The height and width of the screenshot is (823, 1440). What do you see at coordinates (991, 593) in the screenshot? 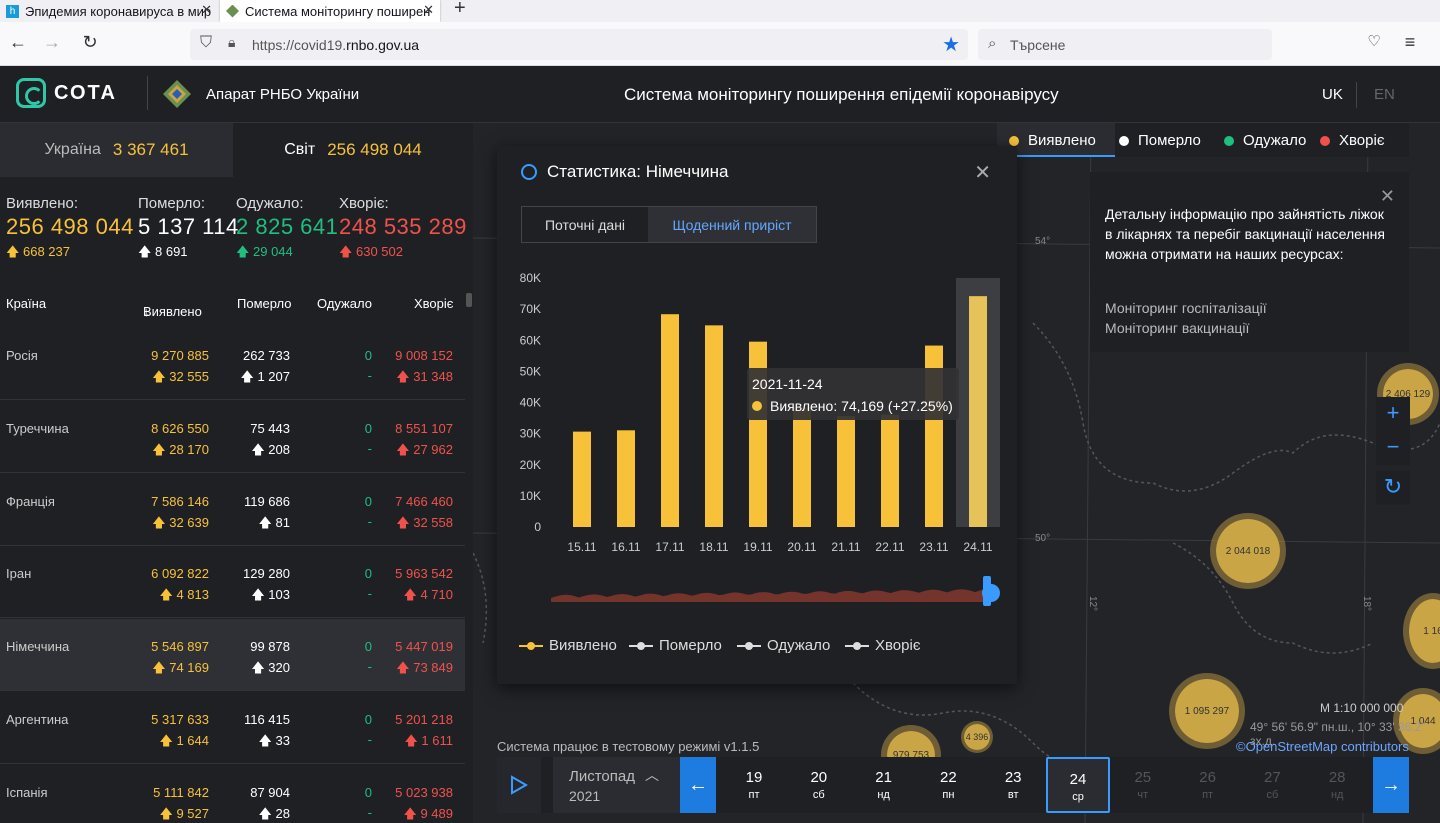
I see `range-handle-knob-icon` at bounding box center [991, 593].